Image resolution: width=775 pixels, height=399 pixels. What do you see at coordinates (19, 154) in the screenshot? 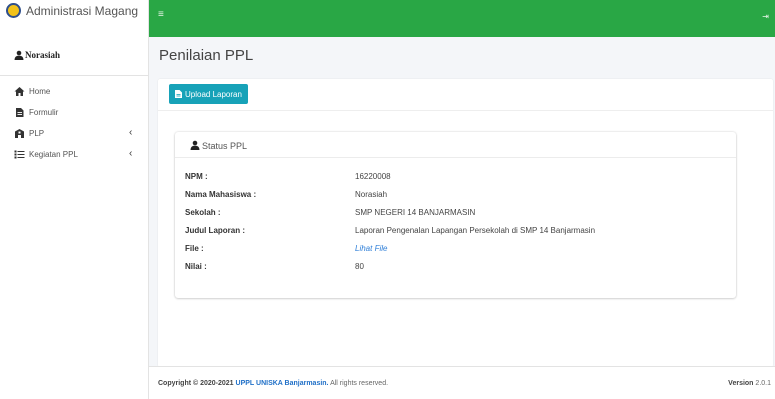
I see `list-icon` at bounding box center [19, 154].